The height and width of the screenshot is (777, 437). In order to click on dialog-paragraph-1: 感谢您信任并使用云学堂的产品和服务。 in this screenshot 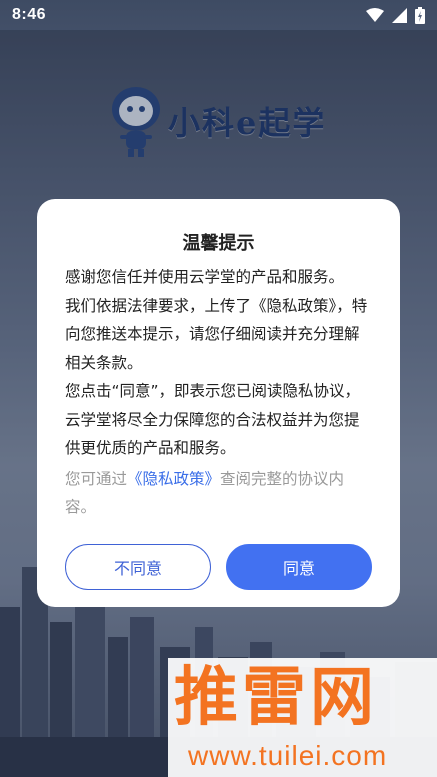, I will do `click(205, 277)`.